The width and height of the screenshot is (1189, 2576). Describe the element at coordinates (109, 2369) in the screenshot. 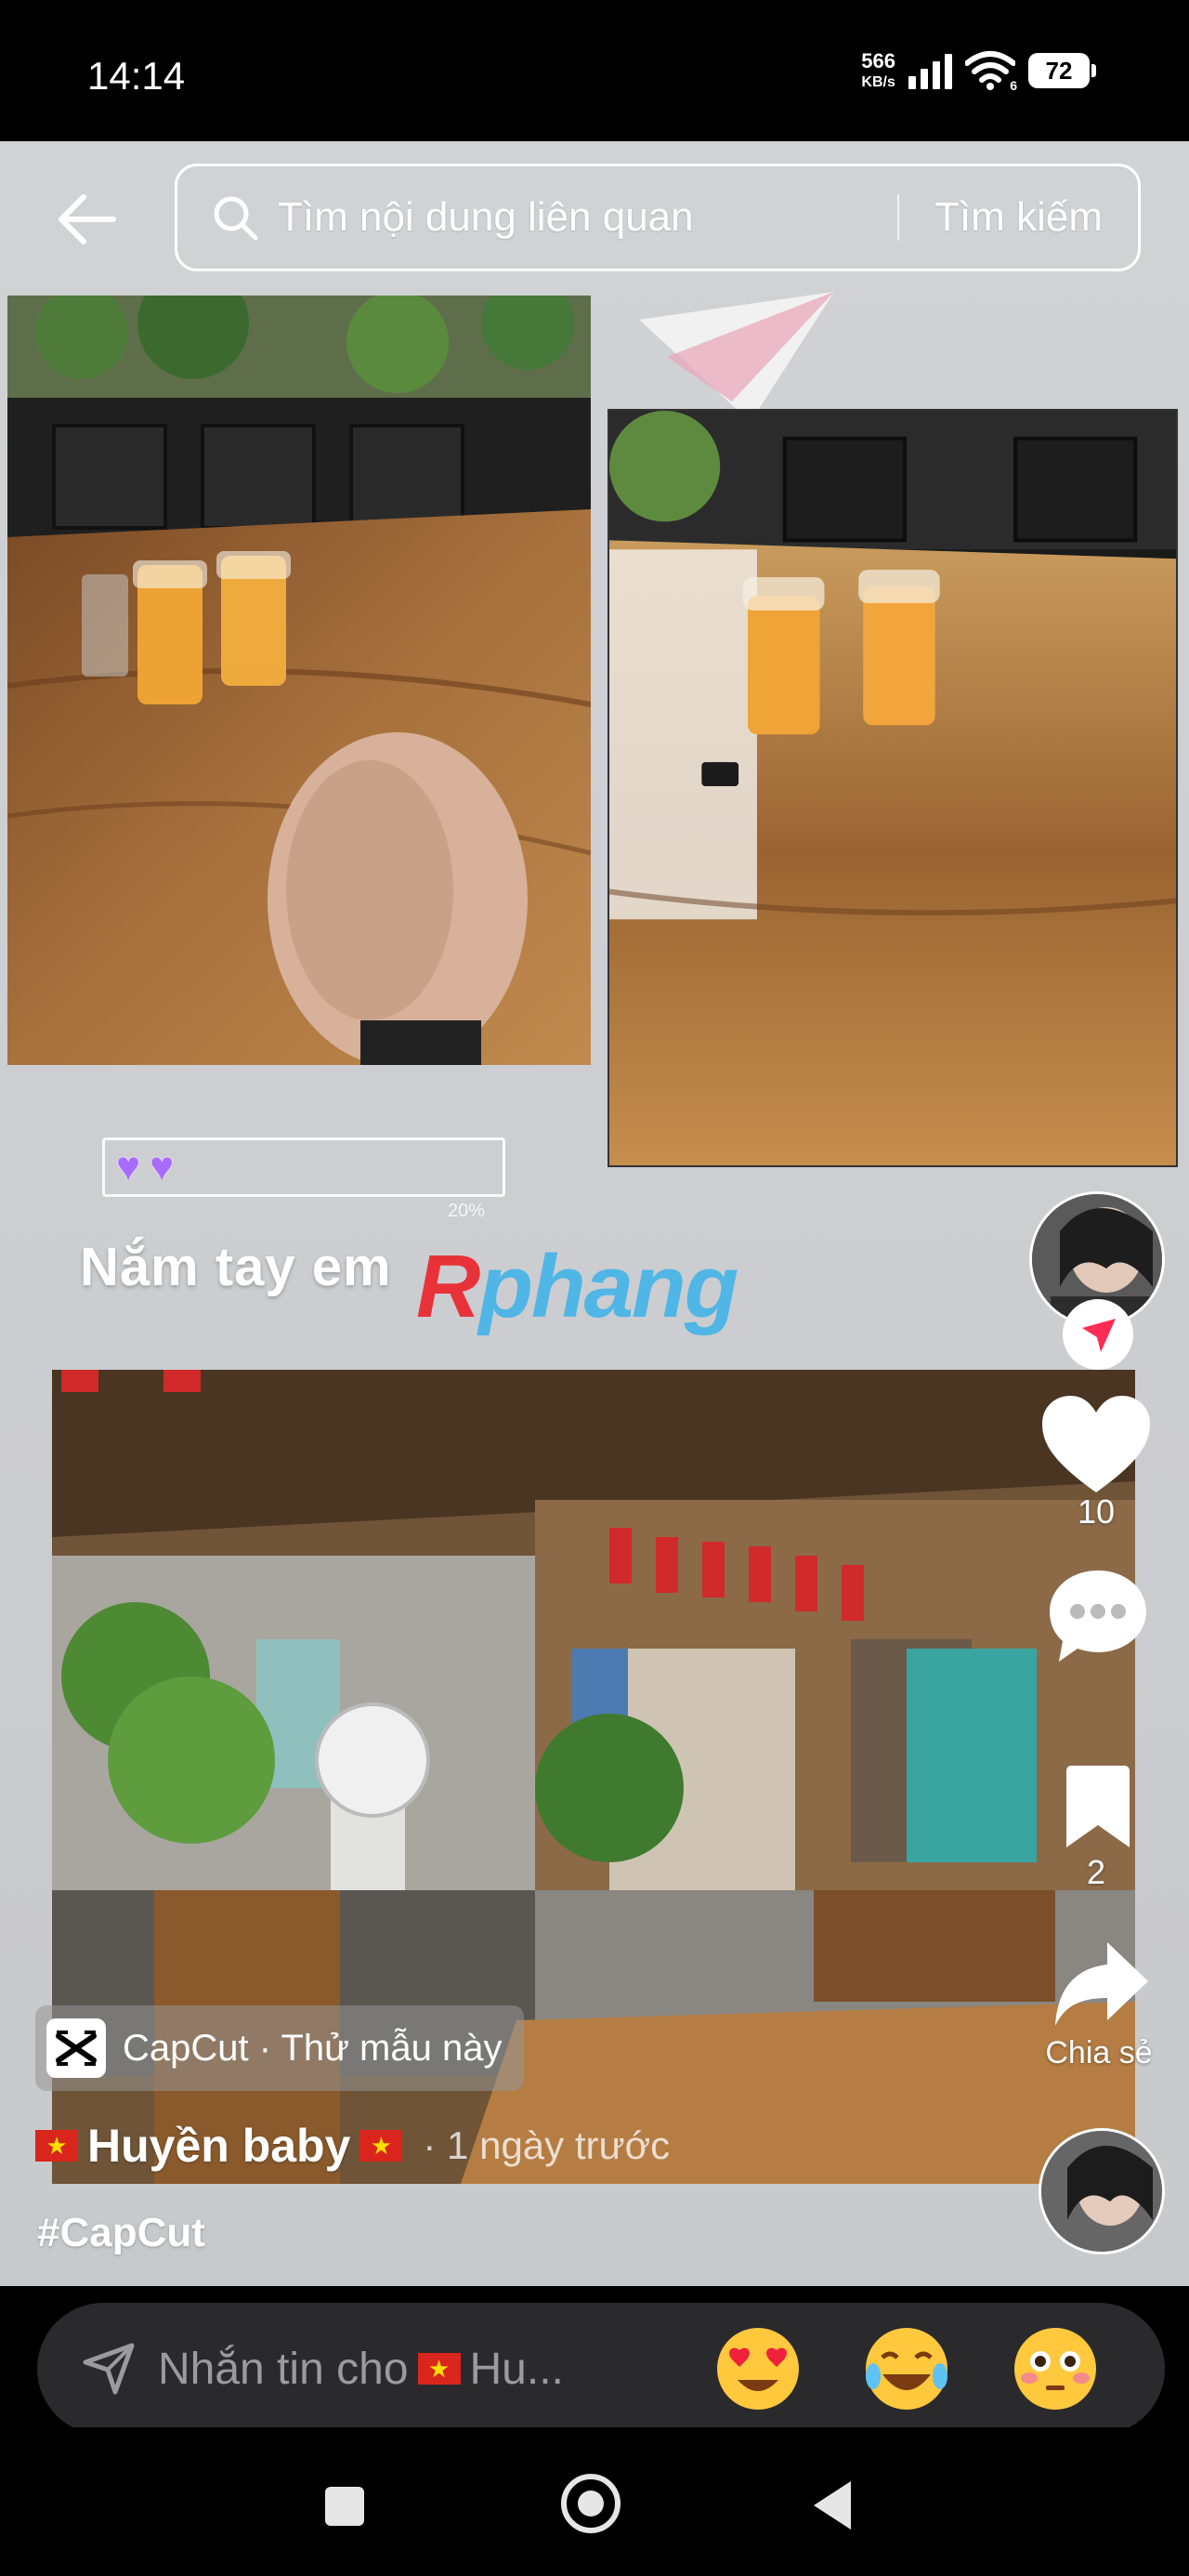

I see `send-plane-icon` at that location.